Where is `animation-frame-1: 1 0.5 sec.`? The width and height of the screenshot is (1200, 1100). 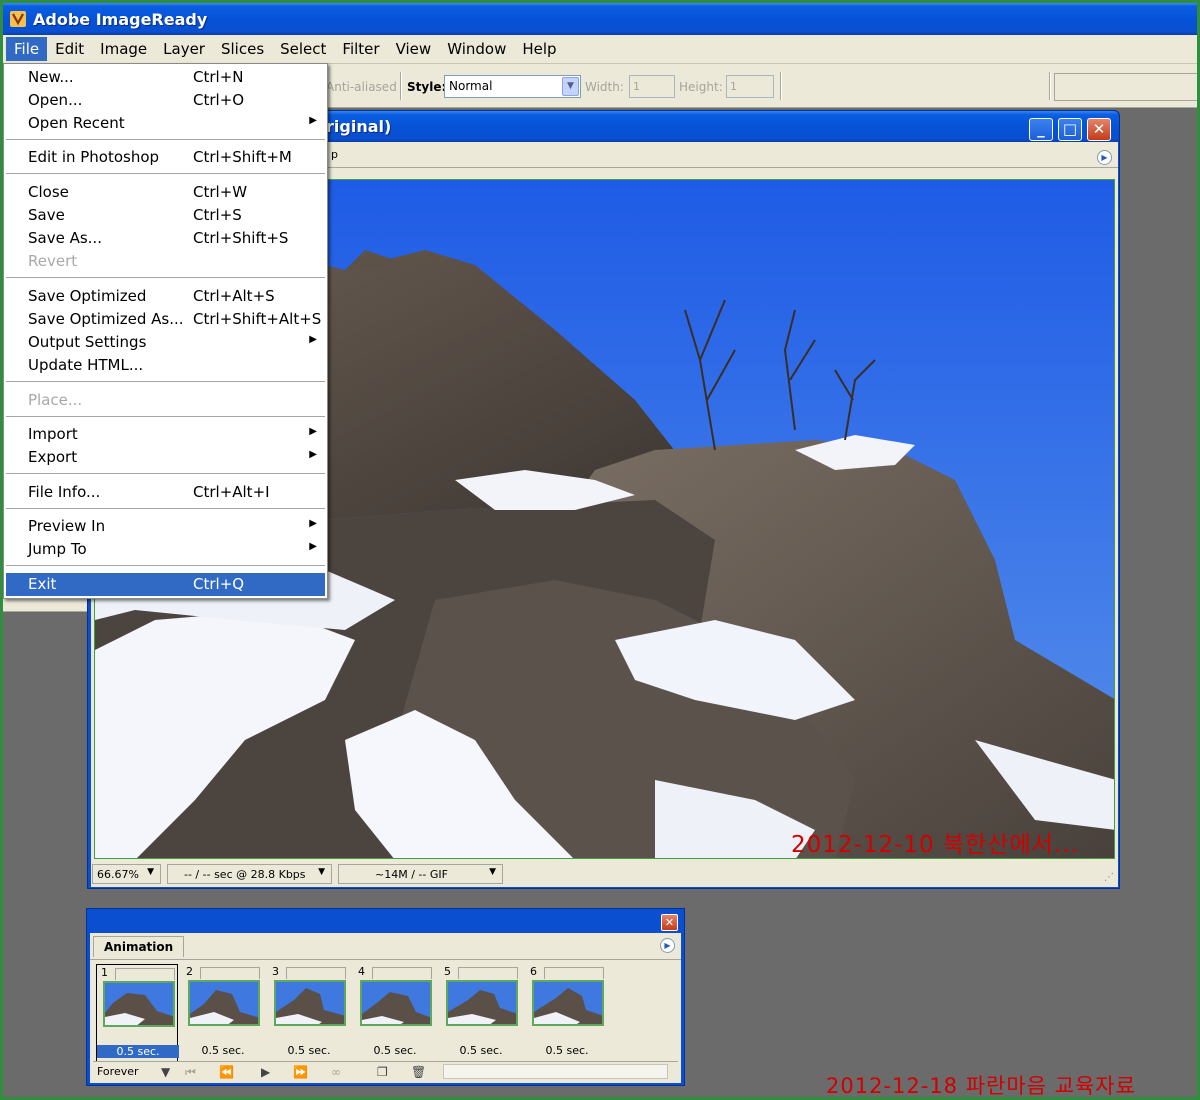 animation-frame-1: 1 0.5 sec. is located at coordinates (137, 1013).